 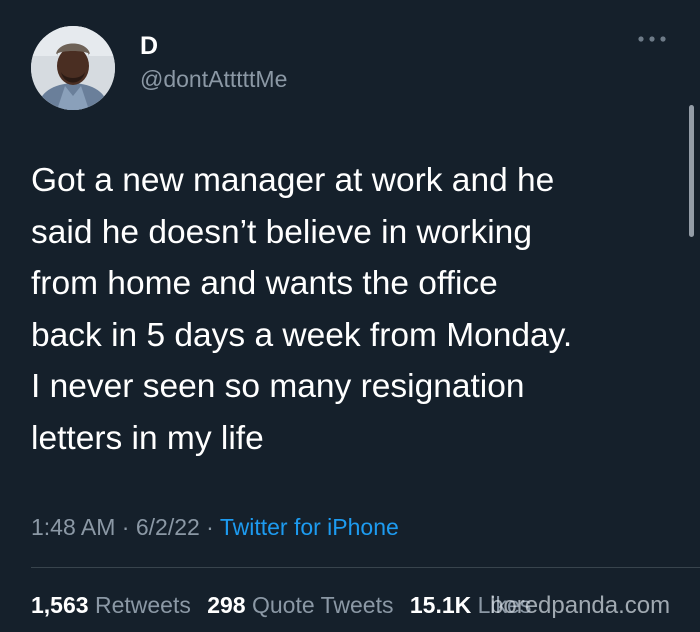 I want to click on user-handle: @dontAtttttMe, so click(x=213, y=79).